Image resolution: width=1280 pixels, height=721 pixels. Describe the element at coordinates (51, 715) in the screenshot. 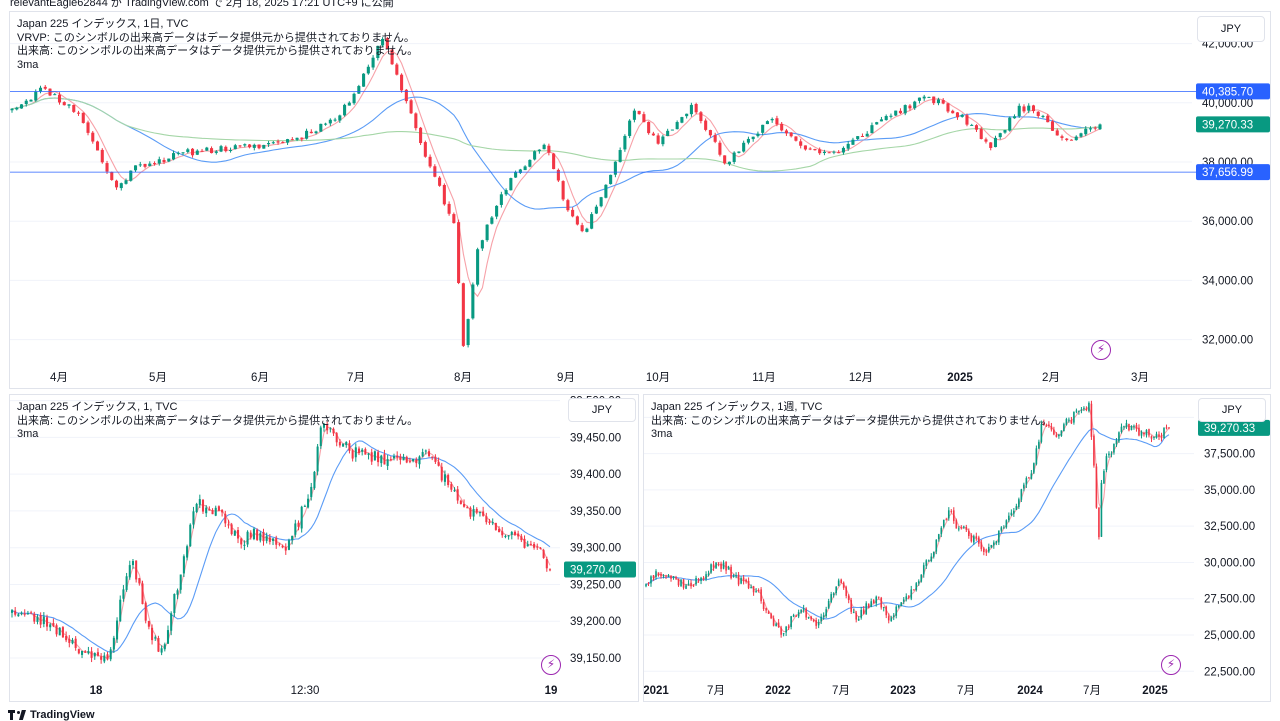

I see `tradingview-footer: TradingView` at that location.